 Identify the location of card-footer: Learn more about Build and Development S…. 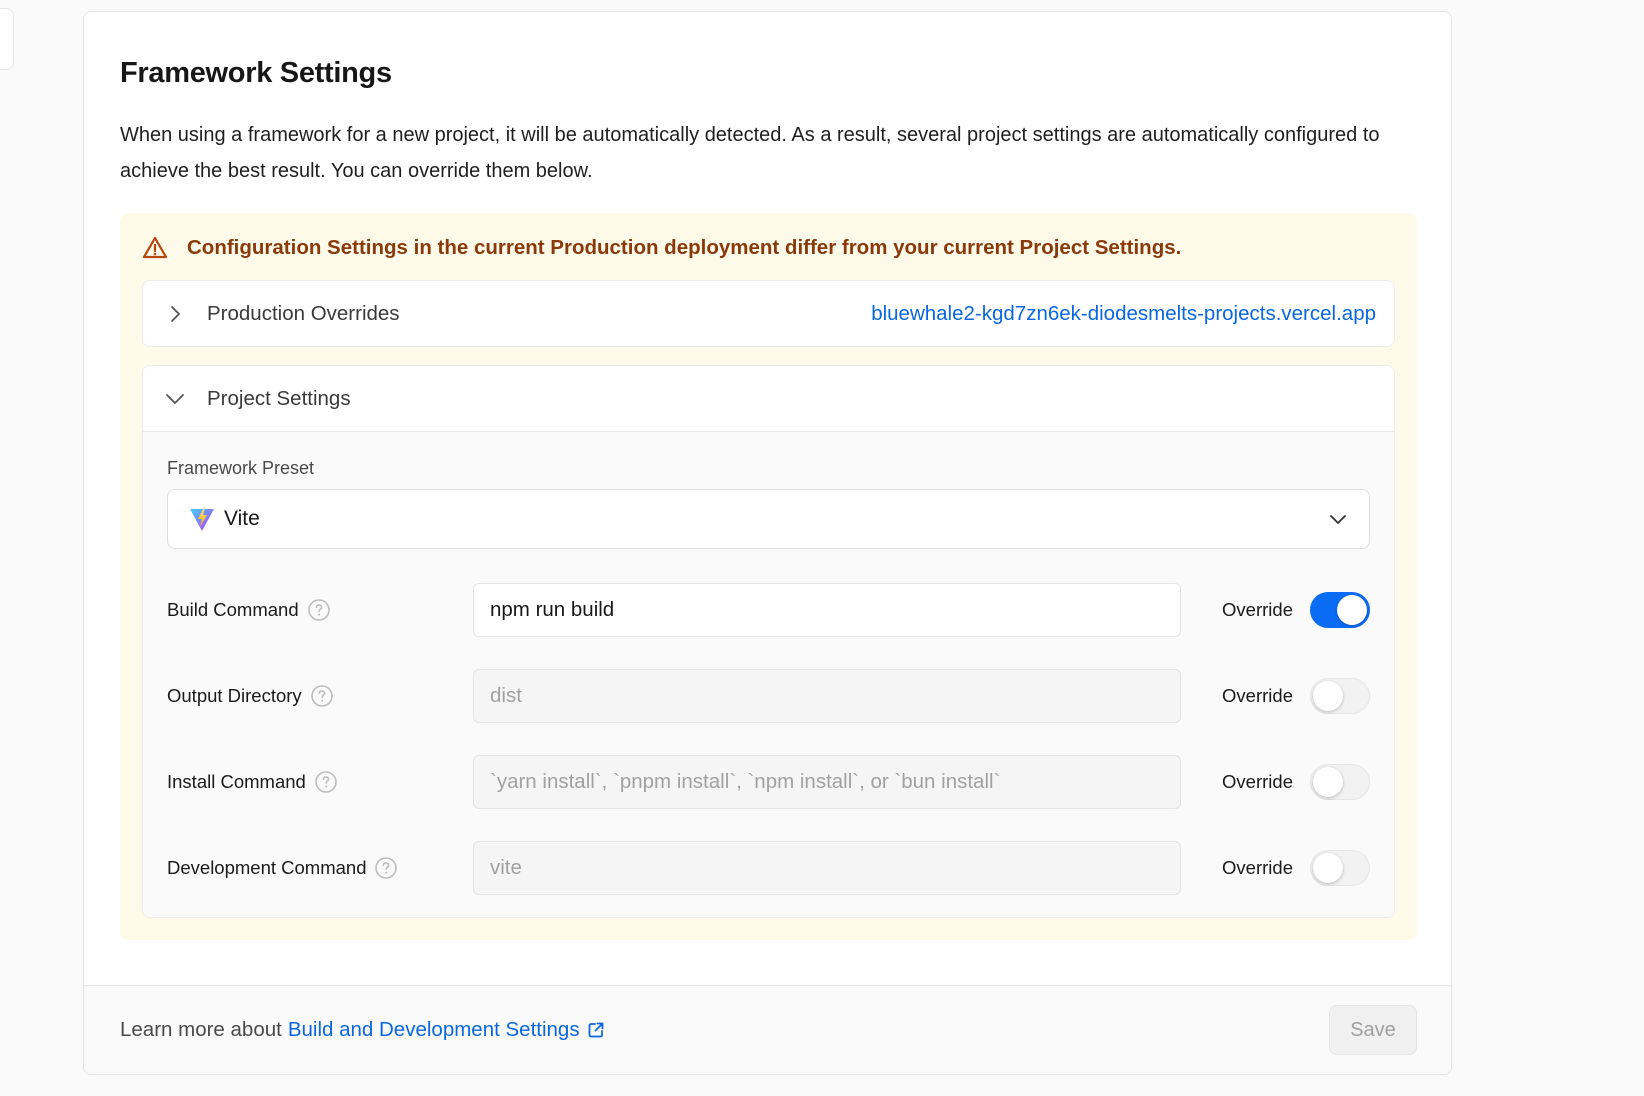
(767, 1029).